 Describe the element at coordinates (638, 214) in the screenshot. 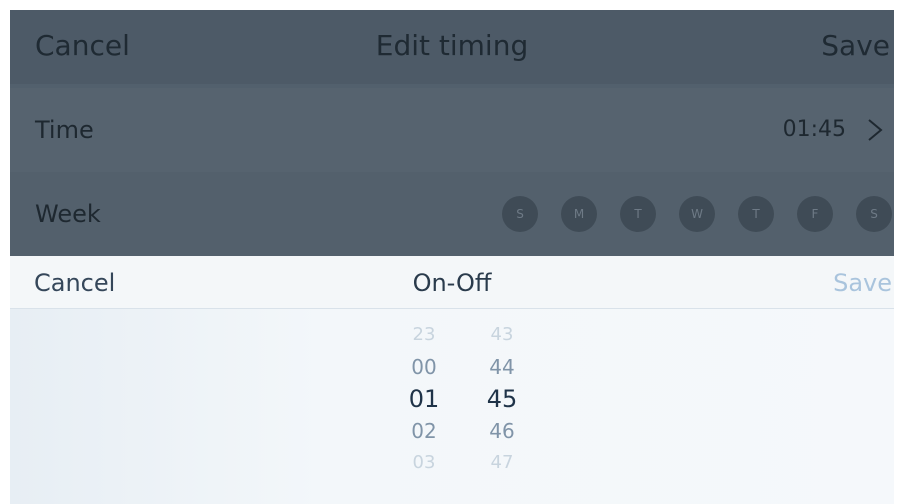

I see `day-toggle-tuesday: T` at that location.